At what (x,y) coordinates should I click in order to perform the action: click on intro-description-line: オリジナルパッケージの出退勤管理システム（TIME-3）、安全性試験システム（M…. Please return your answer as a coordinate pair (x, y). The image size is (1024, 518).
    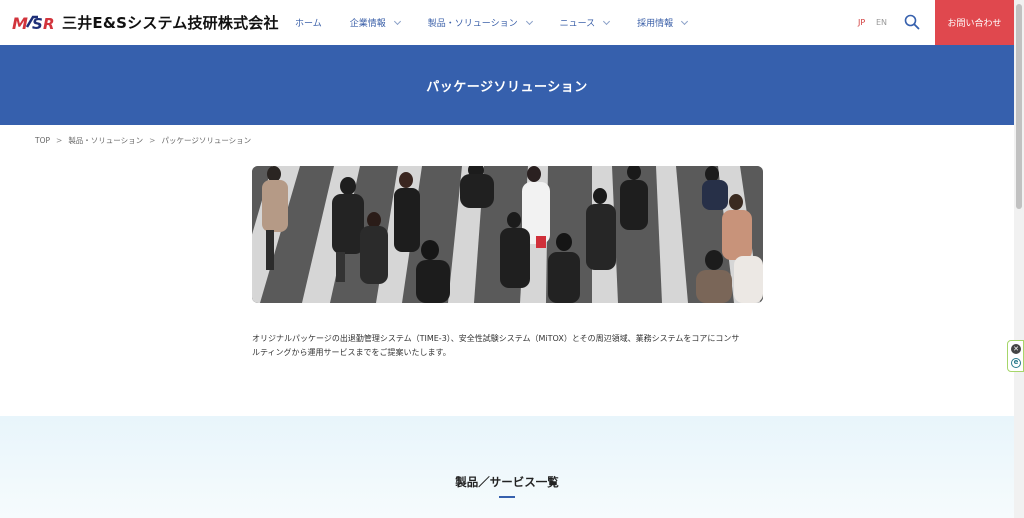
    Looking at the image, I should click on (496, 338).